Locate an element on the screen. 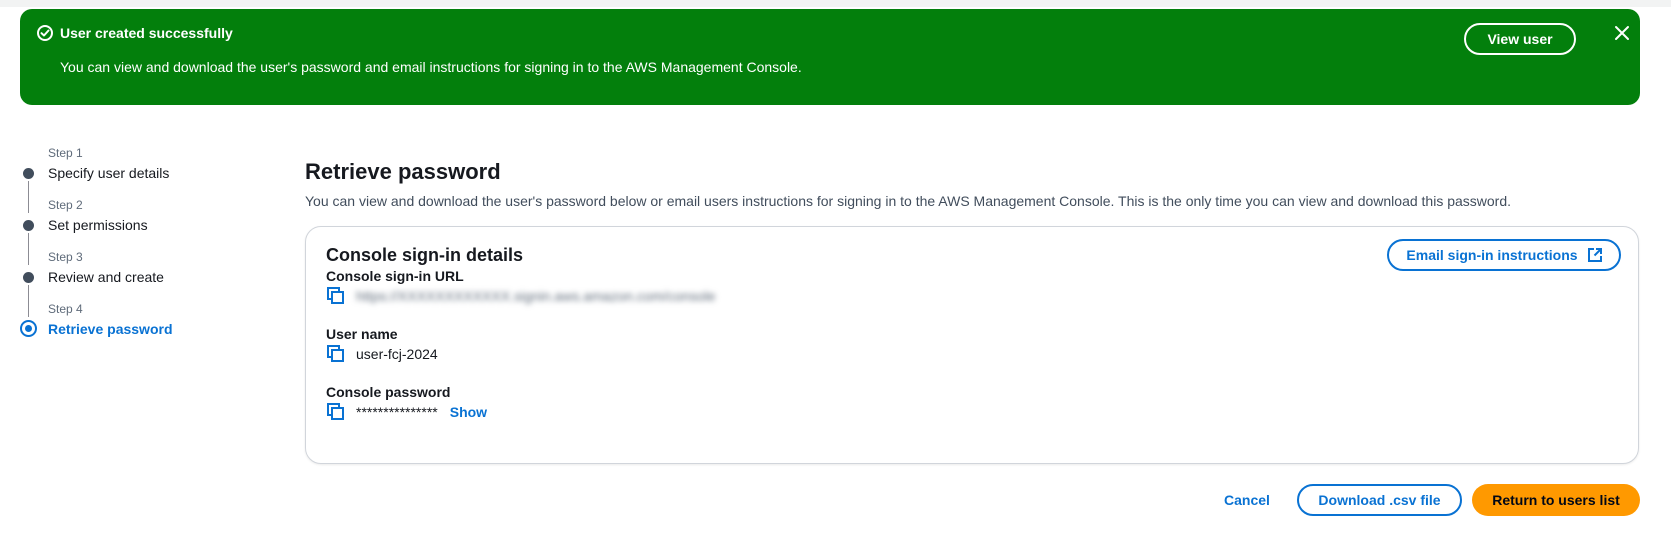 The height and width of the screenshot is (551, 1671). username-value: user-fcj-2024 is located at coordinates (397, 354).